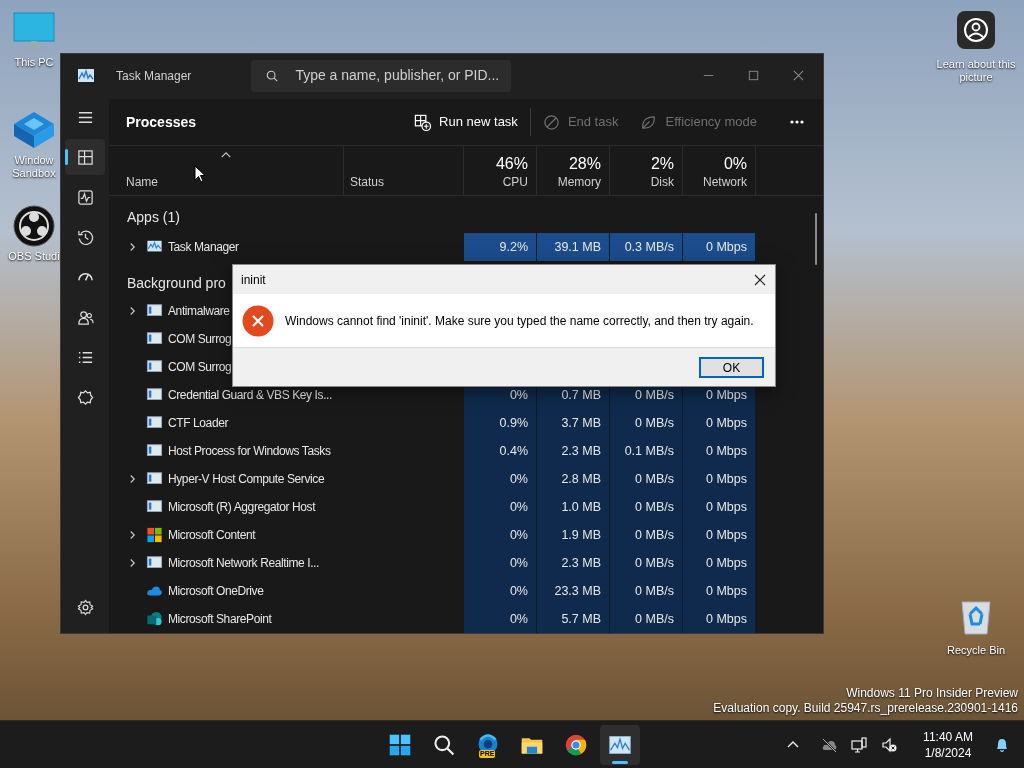 The image size is (1024, 768). Describe the element at coordinates (760, 279) in the screenshot. I see `close-icon` at that location.